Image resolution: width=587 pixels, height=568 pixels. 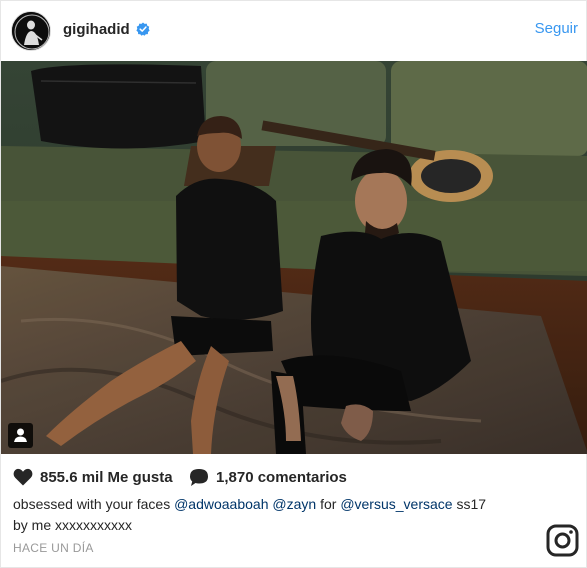 What do you see at coordinates (221, 504) in the screenshot?
I see `mention-link: @adwoaaboah` at bounding box center [221, 504].